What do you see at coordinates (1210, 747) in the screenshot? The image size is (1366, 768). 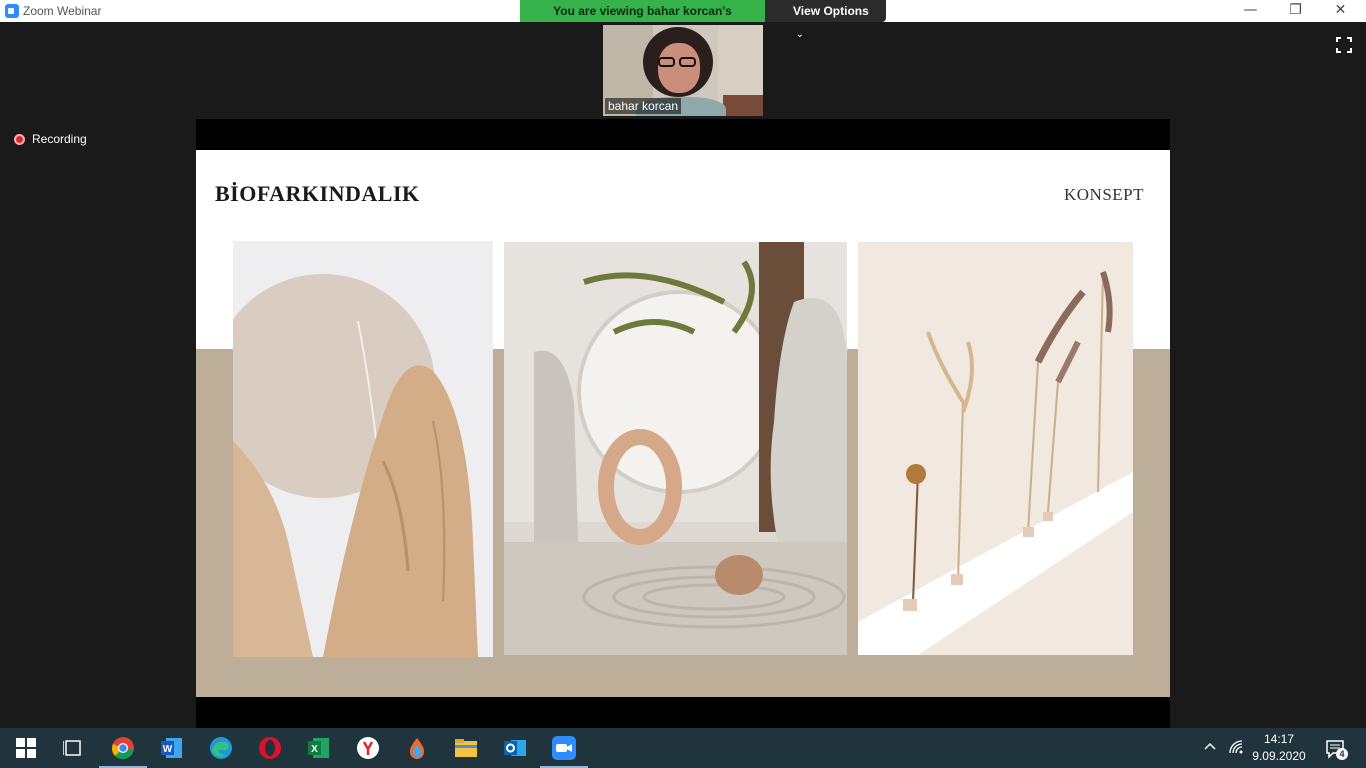 I see `show-hidden-icons-button` at bounding box center [1210, 747].